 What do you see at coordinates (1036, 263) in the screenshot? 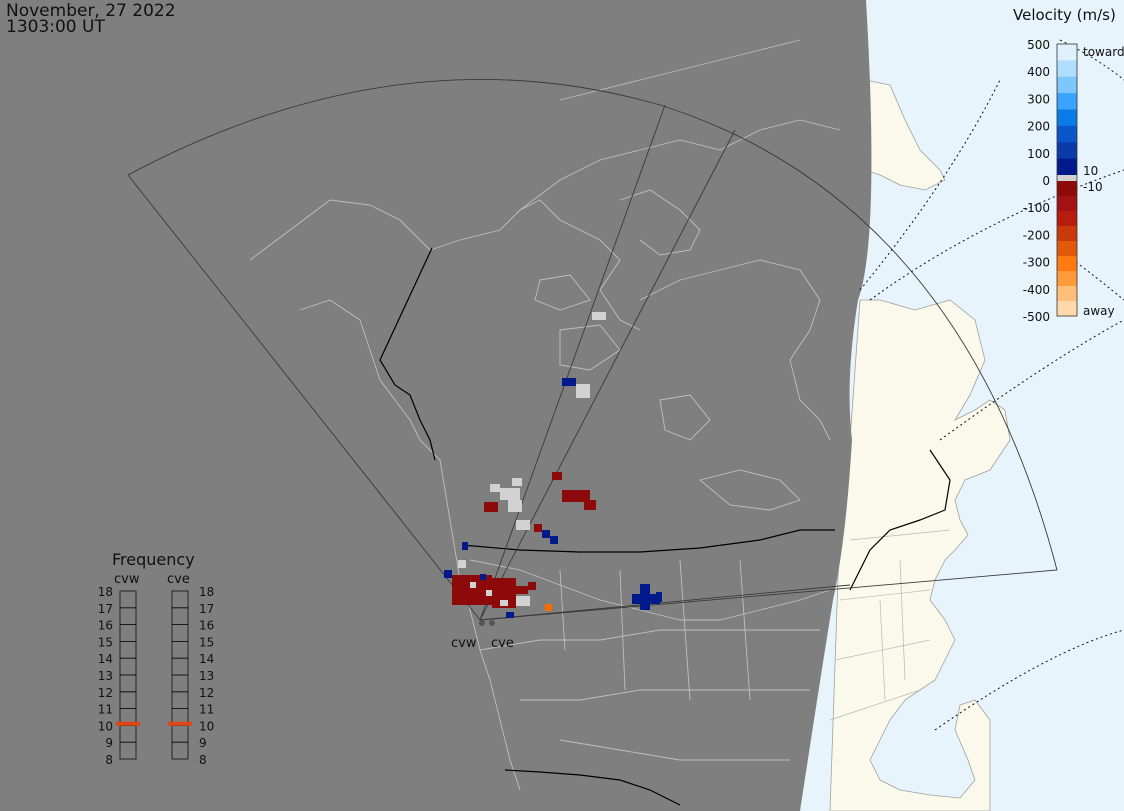
I see `velocity-tick-label: -300` at bounding box center [1036, 263].